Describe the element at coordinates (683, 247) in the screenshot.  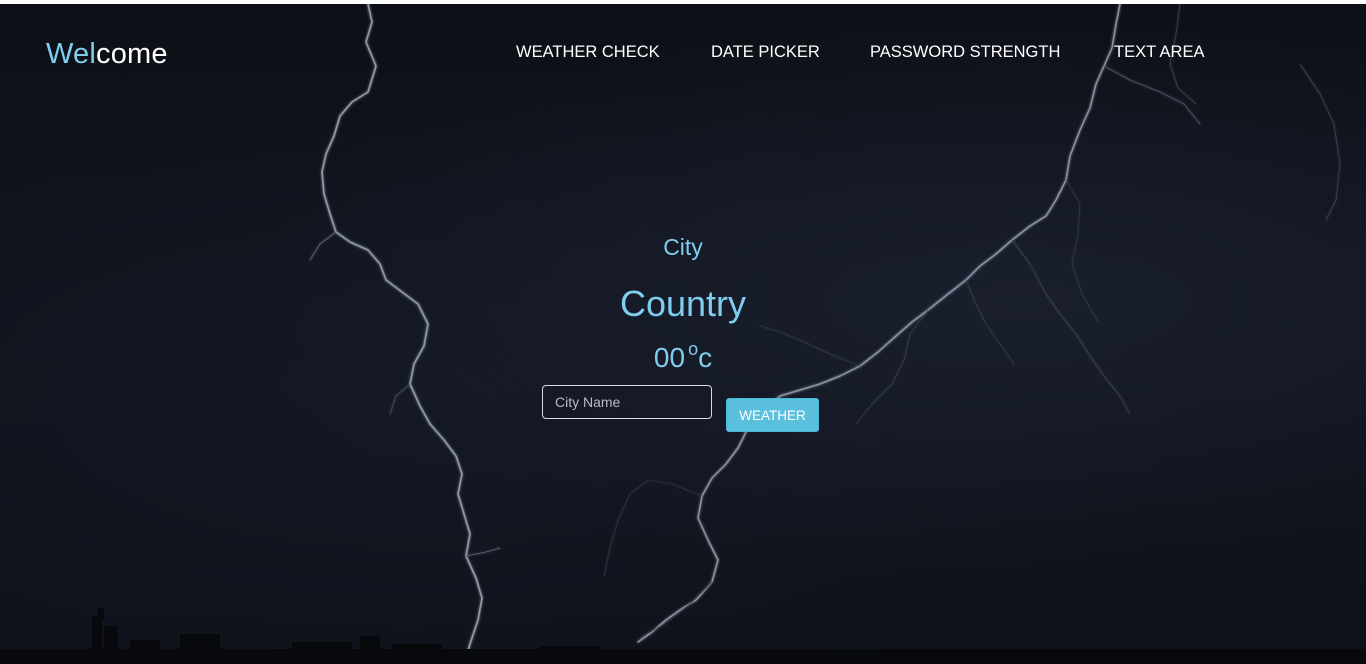
I see `city-label: City` at that location.